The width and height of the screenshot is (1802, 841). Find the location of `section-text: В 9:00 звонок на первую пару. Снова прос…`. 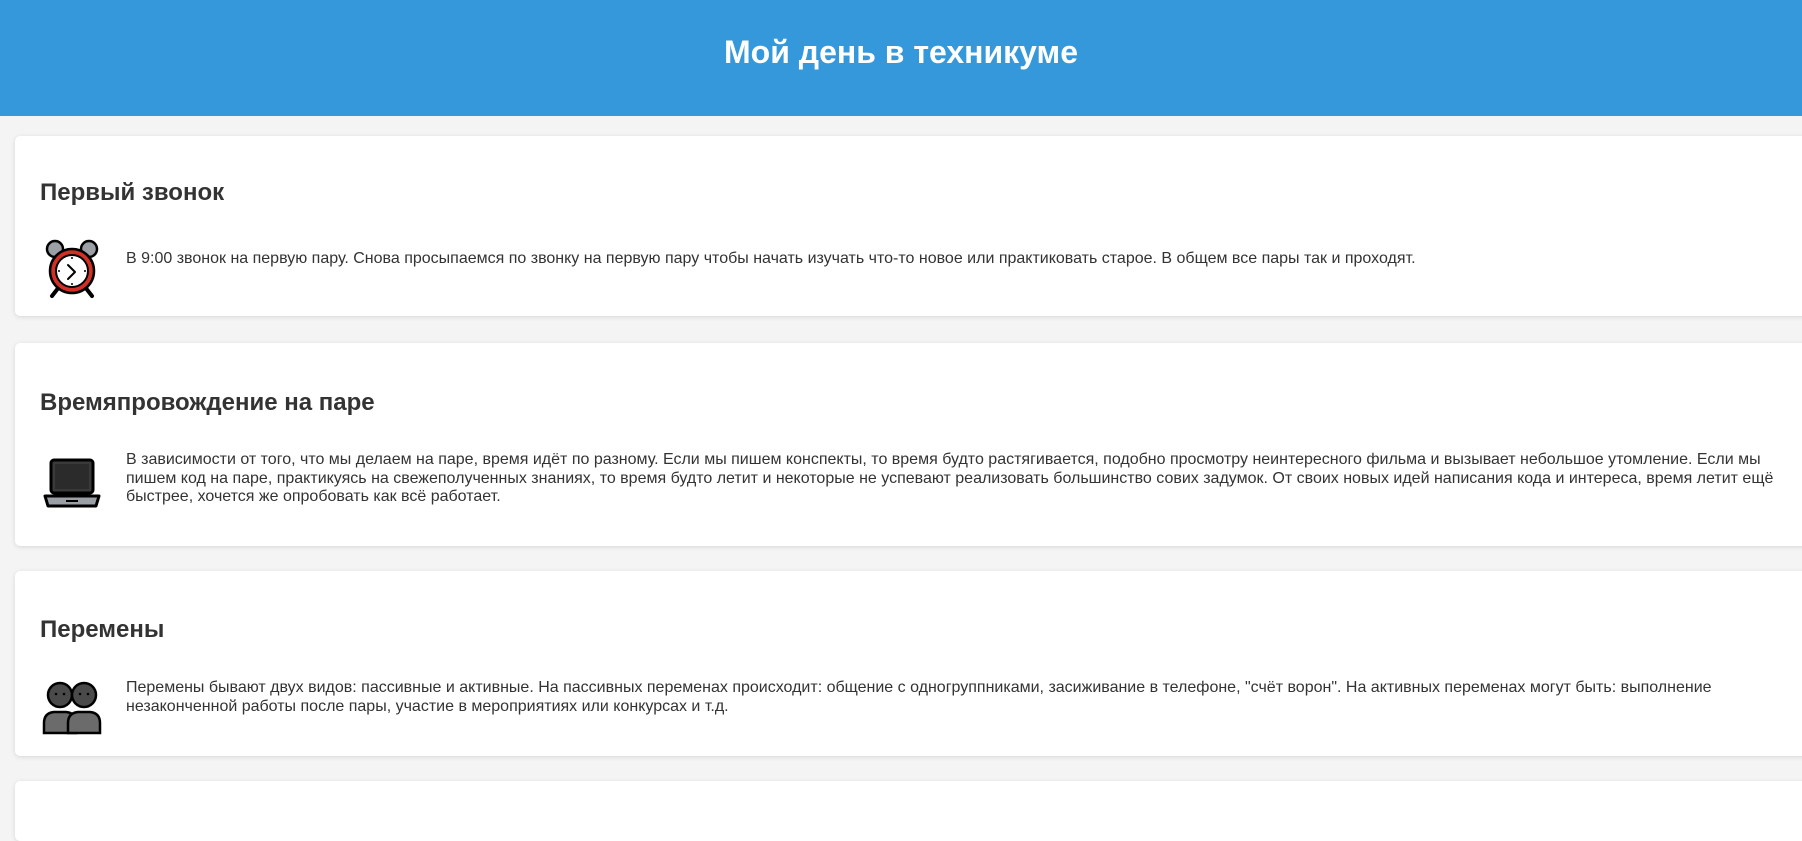

section-text: В 9:00 звонок на первую пару. Снова прос… is located at coordinates (771, 258).